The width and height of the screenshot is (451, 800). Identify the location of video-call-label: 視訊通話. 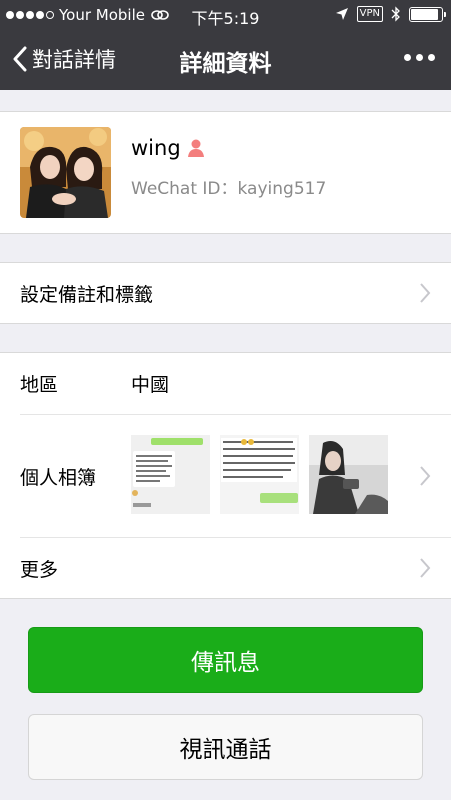
(225, 750).